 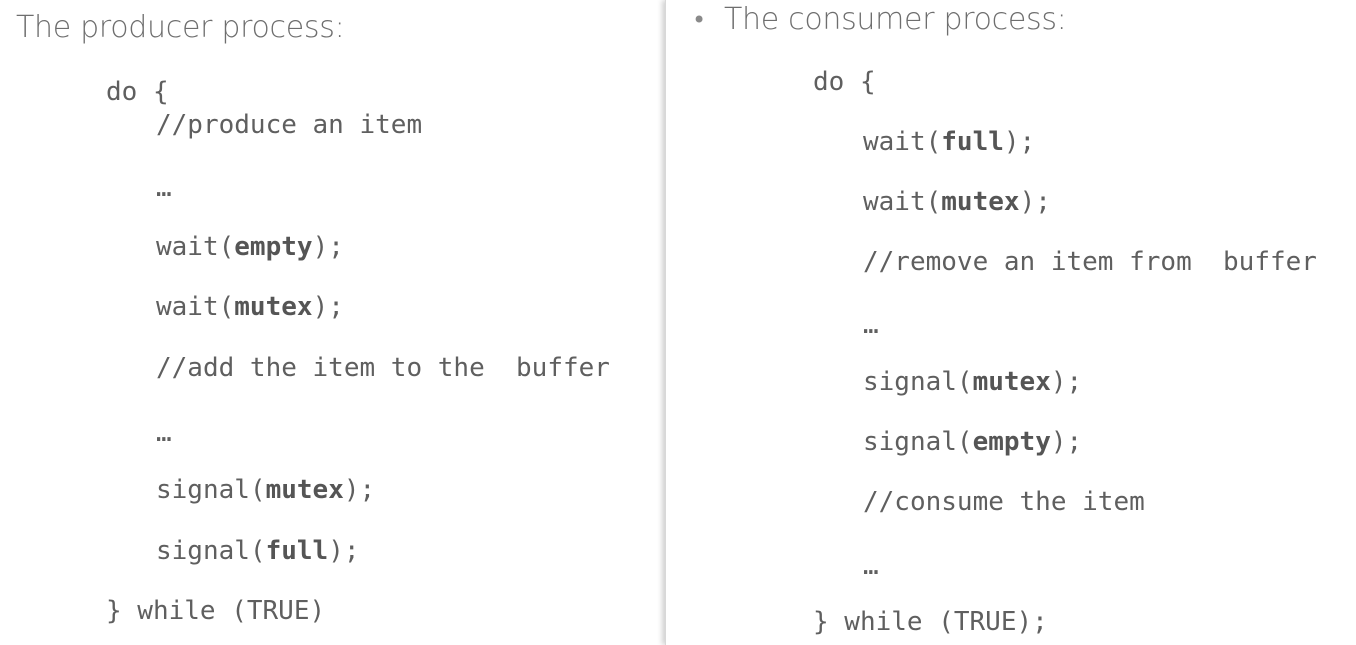 I want to click on producer-while-close: } while (TRUE), so click(x=216, y=611).